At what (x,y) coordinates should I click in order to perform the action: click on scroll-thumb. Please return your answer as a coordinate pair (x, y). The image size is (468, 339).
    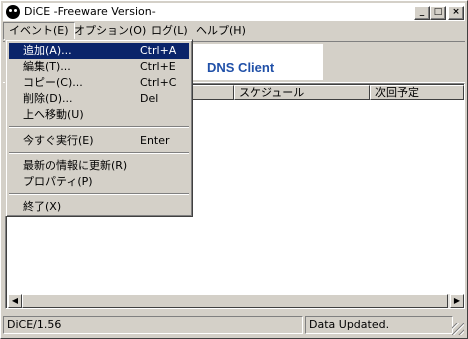
    Looking at the image, I should click on (235, 301).